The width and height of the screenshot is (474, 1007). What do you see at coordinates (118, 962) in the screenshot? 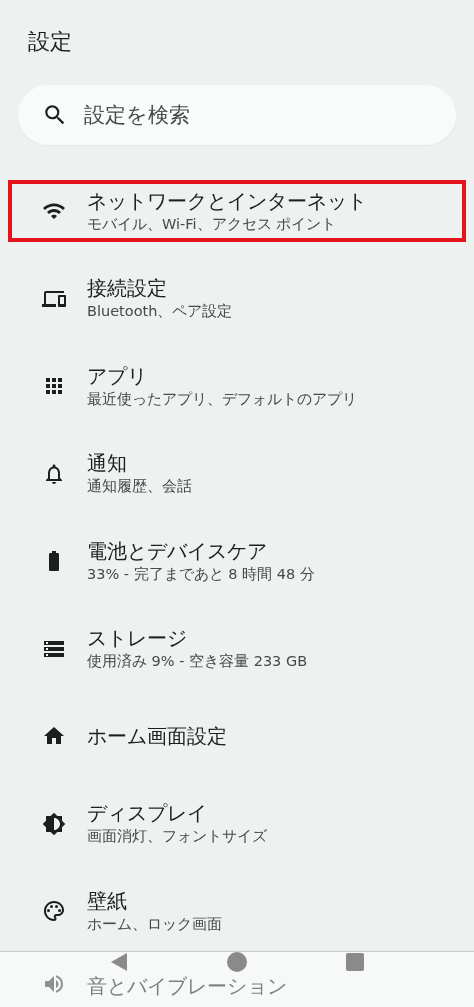
I see `back-icon` at bounding box center [118, 962].